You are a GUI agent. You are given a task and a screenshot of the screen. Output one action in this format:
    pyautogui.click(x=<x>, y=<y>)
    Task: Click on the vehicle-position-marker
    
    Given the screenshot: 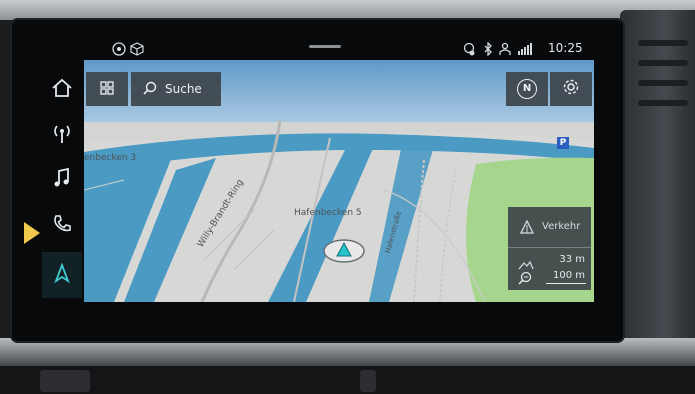 What is the action you would take?
    pyautogui.click(x=344, y=251)
    